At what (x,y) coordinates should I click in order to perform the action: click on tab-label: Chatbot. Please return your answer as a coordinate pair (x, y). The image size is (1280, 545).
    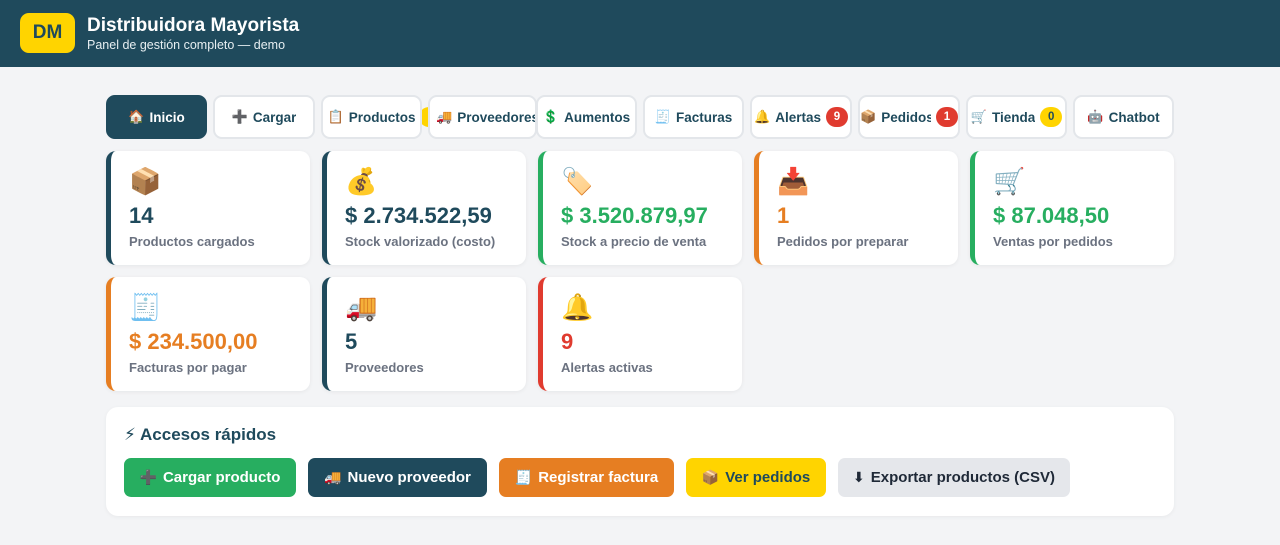
    Looking at the image, I should click on (1134, 117).